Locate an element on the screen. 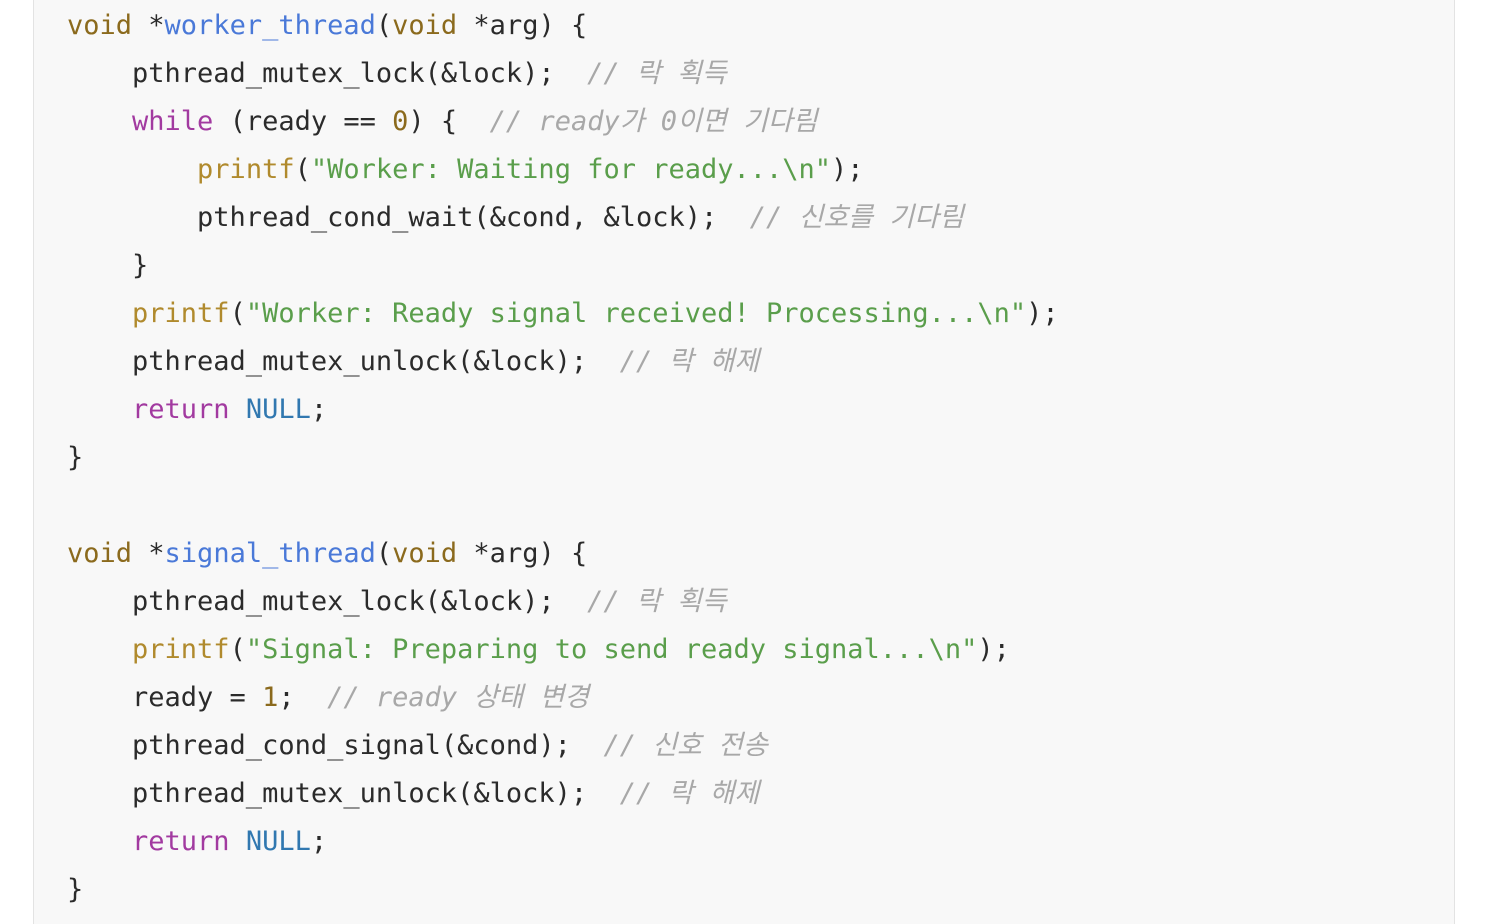  code-line: void *worker_thread(void *arg) { is located at coordinates (563, 26).